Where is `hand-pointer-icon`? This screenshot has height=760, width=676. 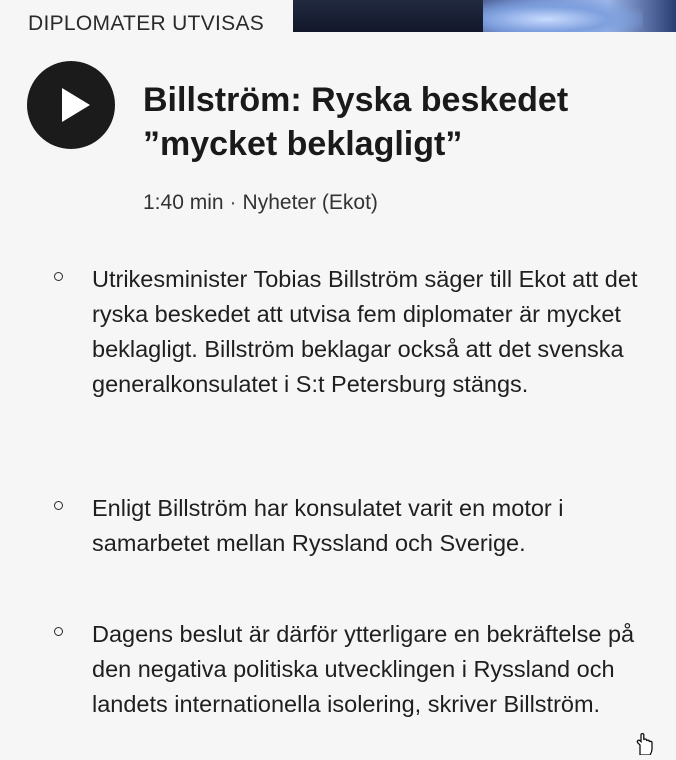 hand-pointer-icon is located at coordinates (646, 744).